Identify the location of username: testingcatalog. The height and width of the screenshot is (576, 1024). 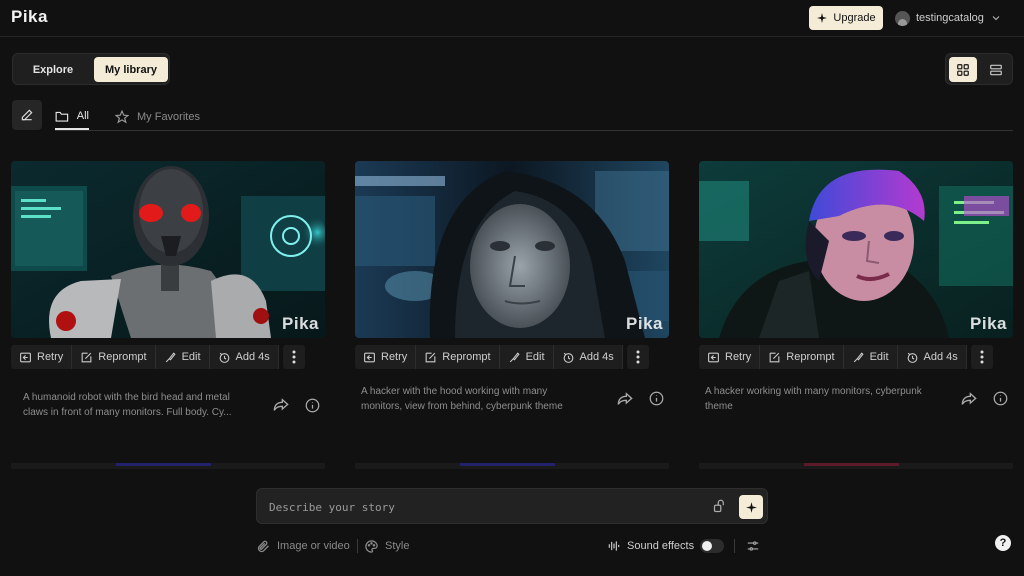
(950, 18).